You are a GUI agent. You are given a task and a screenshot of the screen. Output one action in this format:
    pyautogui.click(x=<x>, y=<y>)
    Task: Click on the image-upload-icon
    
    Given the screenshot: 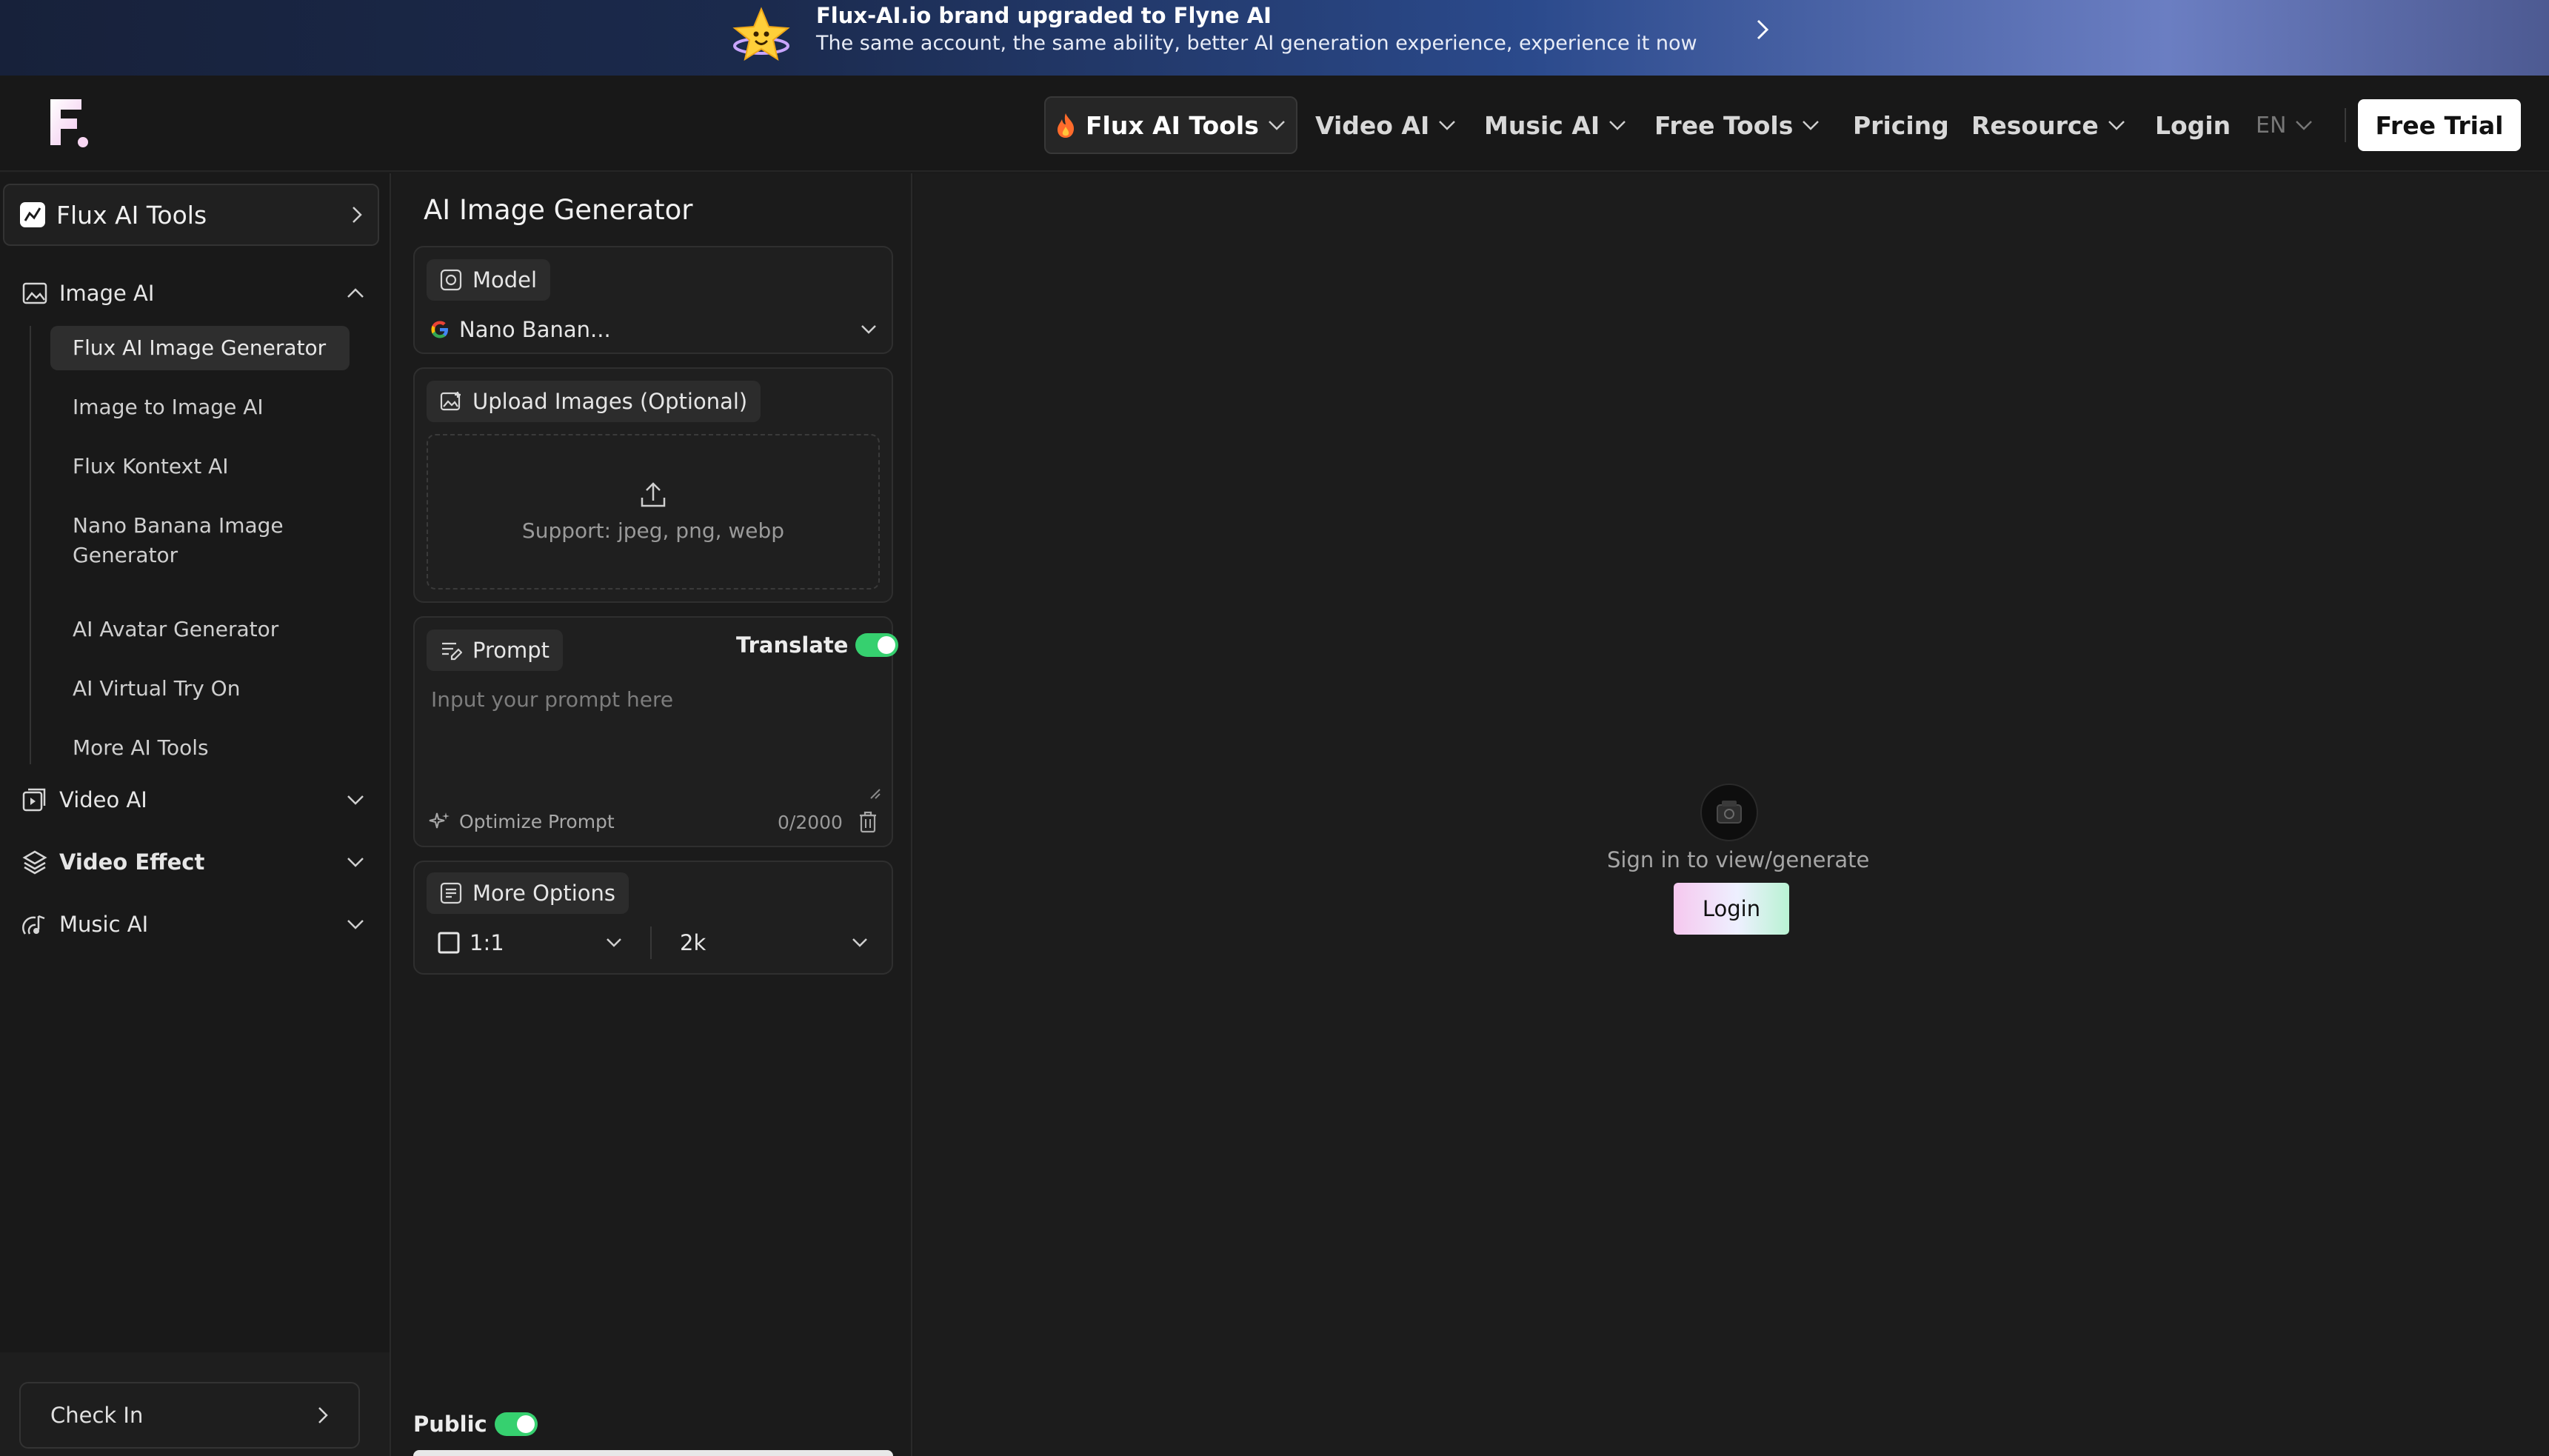 What is the action you would take?
    pyautogui.click(x=450, y=402)
    